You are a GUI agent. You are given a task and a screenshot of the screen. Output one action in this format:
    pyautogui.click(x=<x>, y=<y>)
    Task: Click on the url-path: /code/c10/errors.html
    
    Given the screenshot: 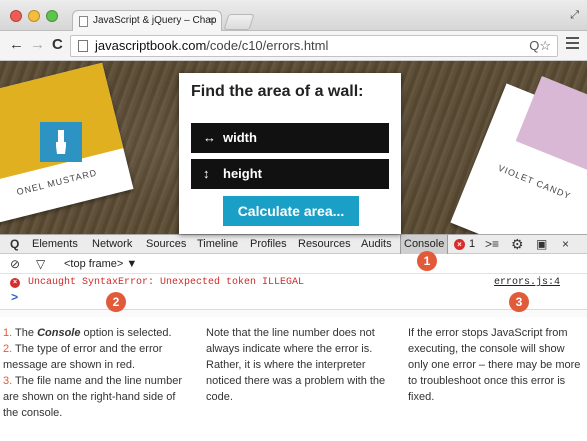 What is the action you would take?
    pyautogui.click(x=267, y=45)
    